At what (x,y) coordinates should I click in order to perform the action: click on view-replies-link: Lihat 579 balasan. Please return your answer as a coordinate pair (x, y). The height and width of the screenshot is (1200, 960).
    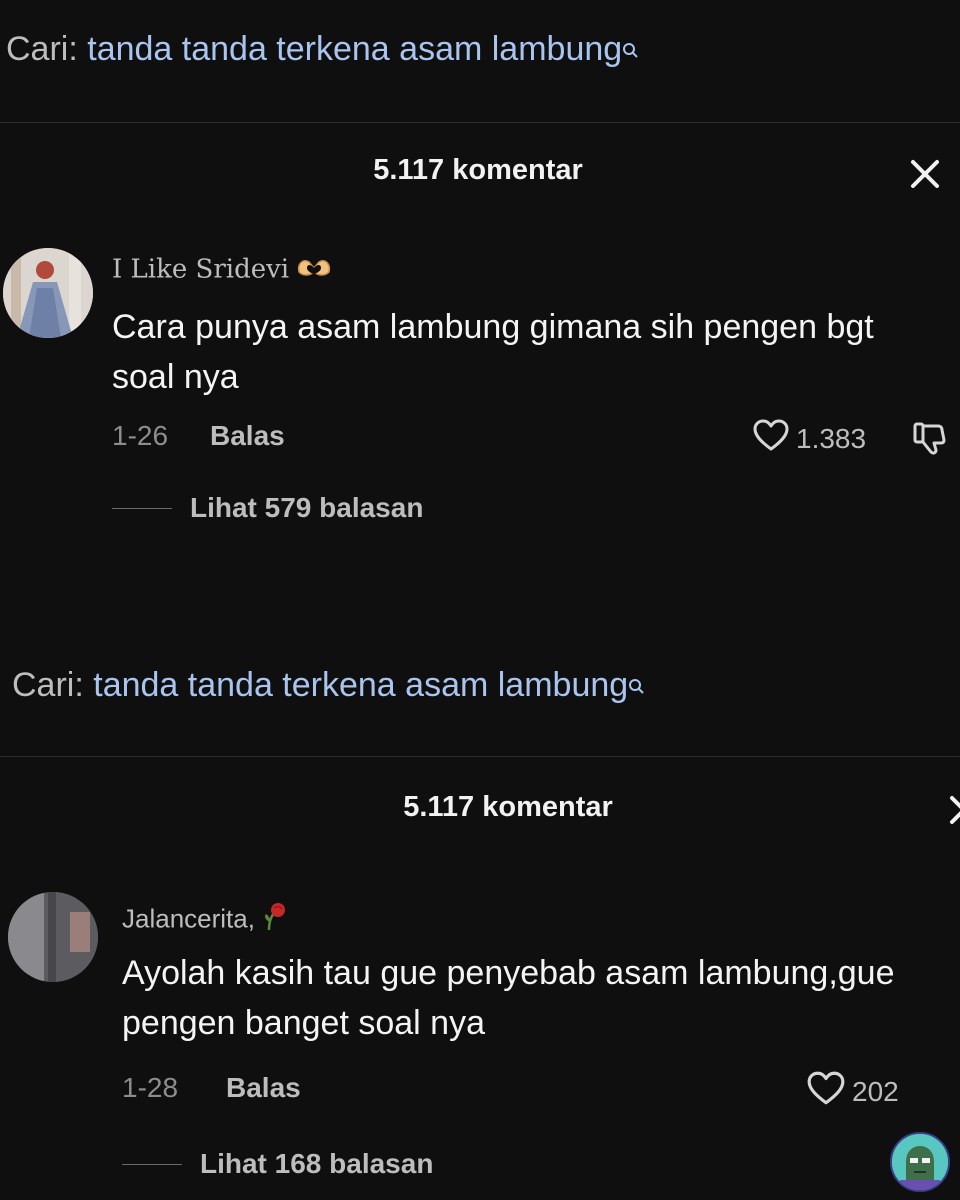
    Looking at the image, I should click on (267, 508).